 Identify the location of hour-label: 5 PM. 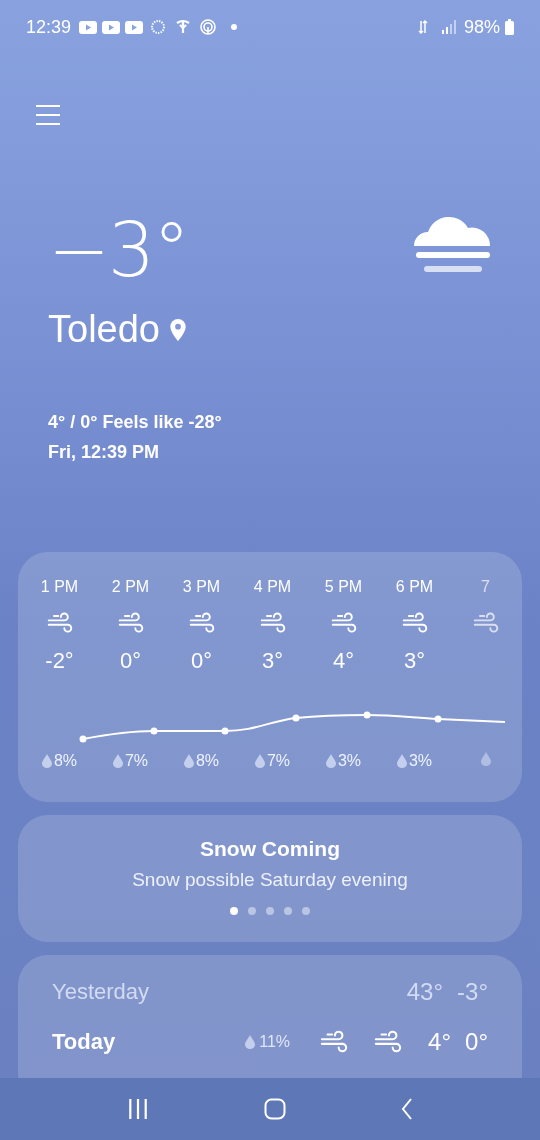
(343, 587).